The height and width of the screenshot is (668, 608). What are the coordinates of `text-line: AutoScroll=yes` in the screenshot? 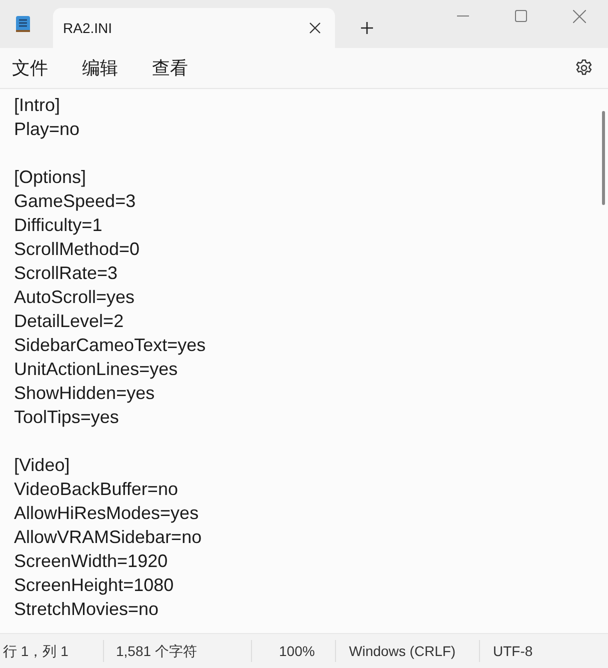 It's located at (75, 297).